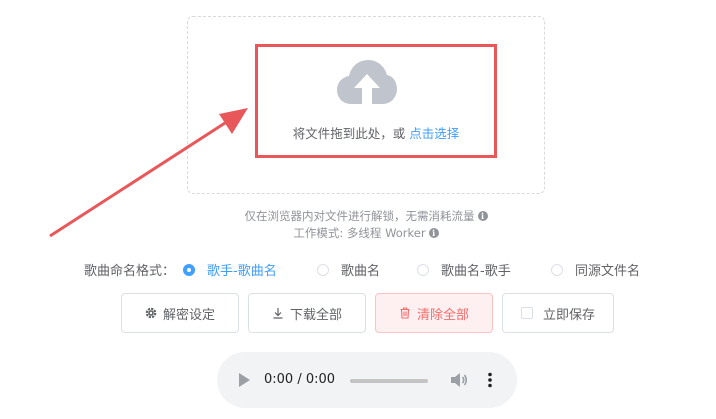 This screenshot has height=419, width=716. What do you see at coordinates (278, 313) in the screenshot?
I see `download-icon` at bounding box center [278, 313].